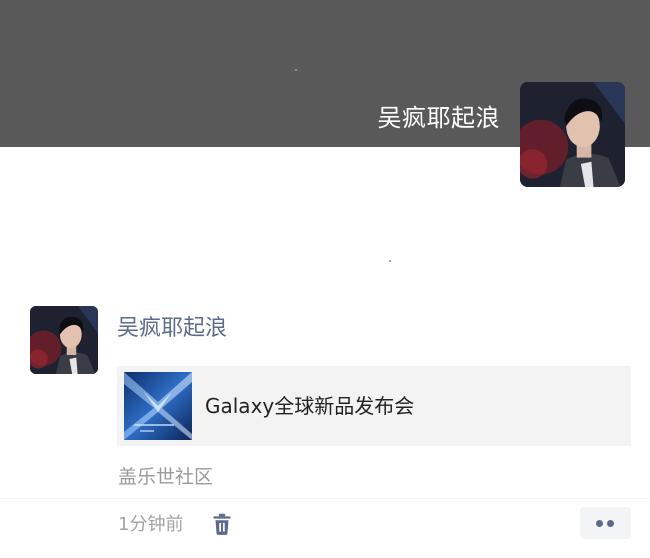  I want to click on galaxy-thumbnail-icon, so click(158, 406).